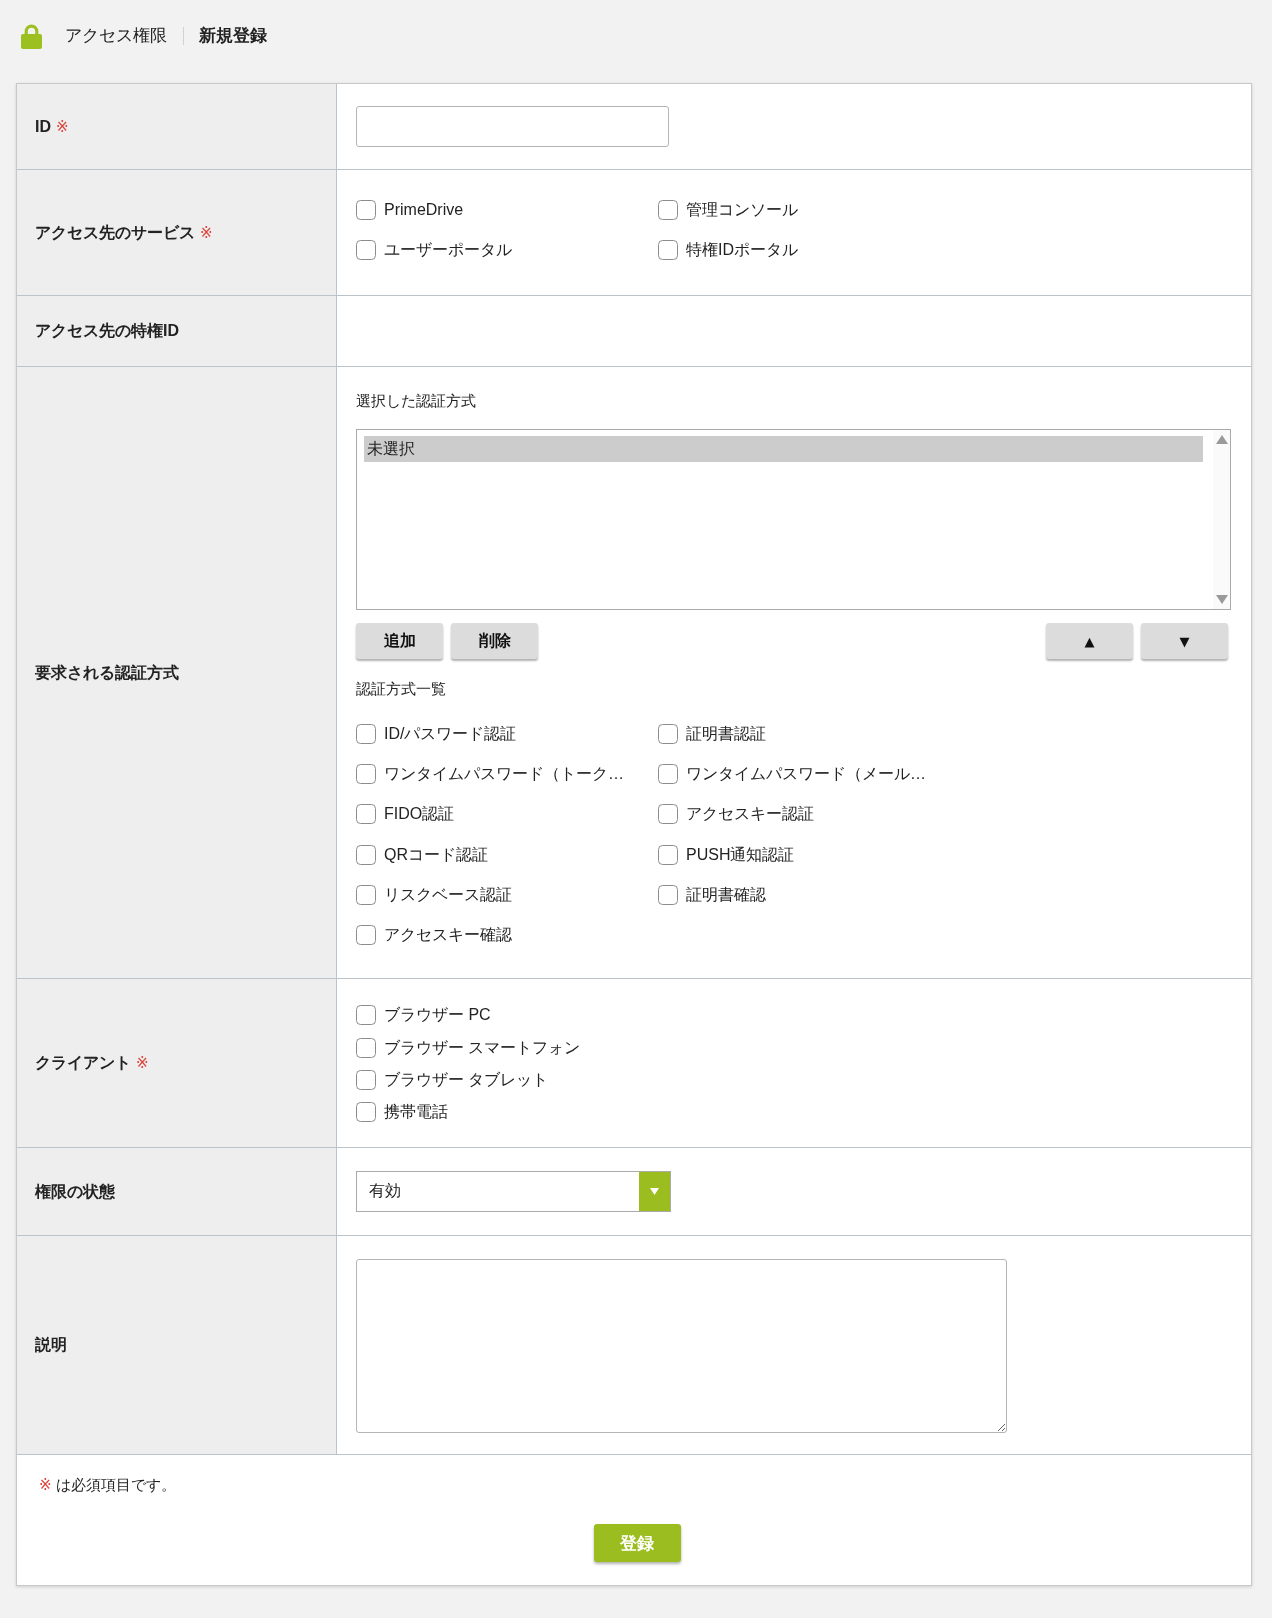 The height and width of the screenshot is (1618, 1272). Describe the element at coordinates (1221, 439) in the screenshot. I see `scroll-up-icon` at that location.